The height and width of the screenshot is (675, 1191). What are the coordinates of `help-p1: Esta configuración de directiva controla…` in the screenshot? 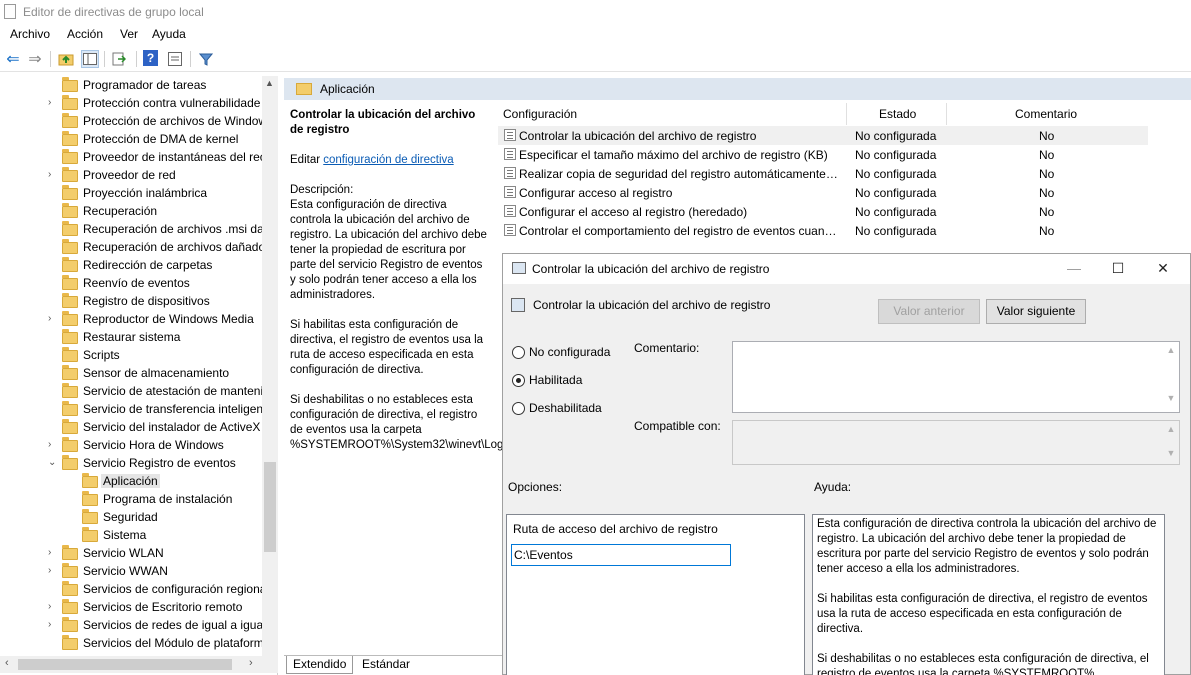 It's located at (987, 546).